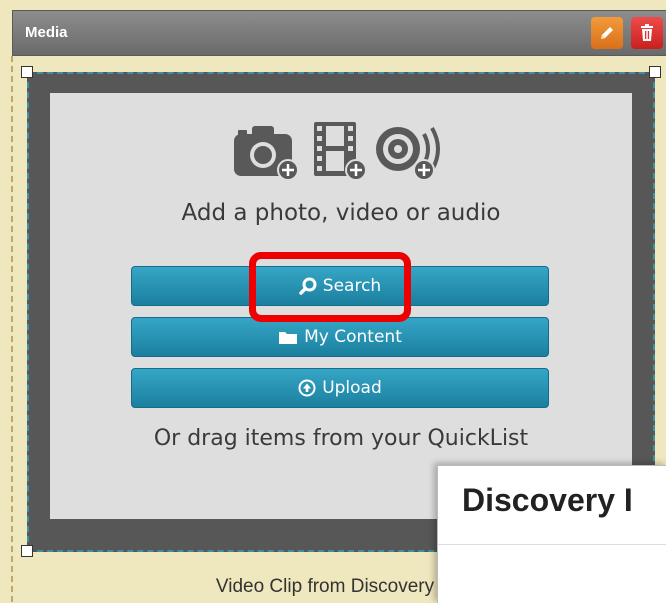  What do you see at coordinates (655, 72) in the screenshot?
I see `resize-handle-top-right` at bounding box center [655, 72].